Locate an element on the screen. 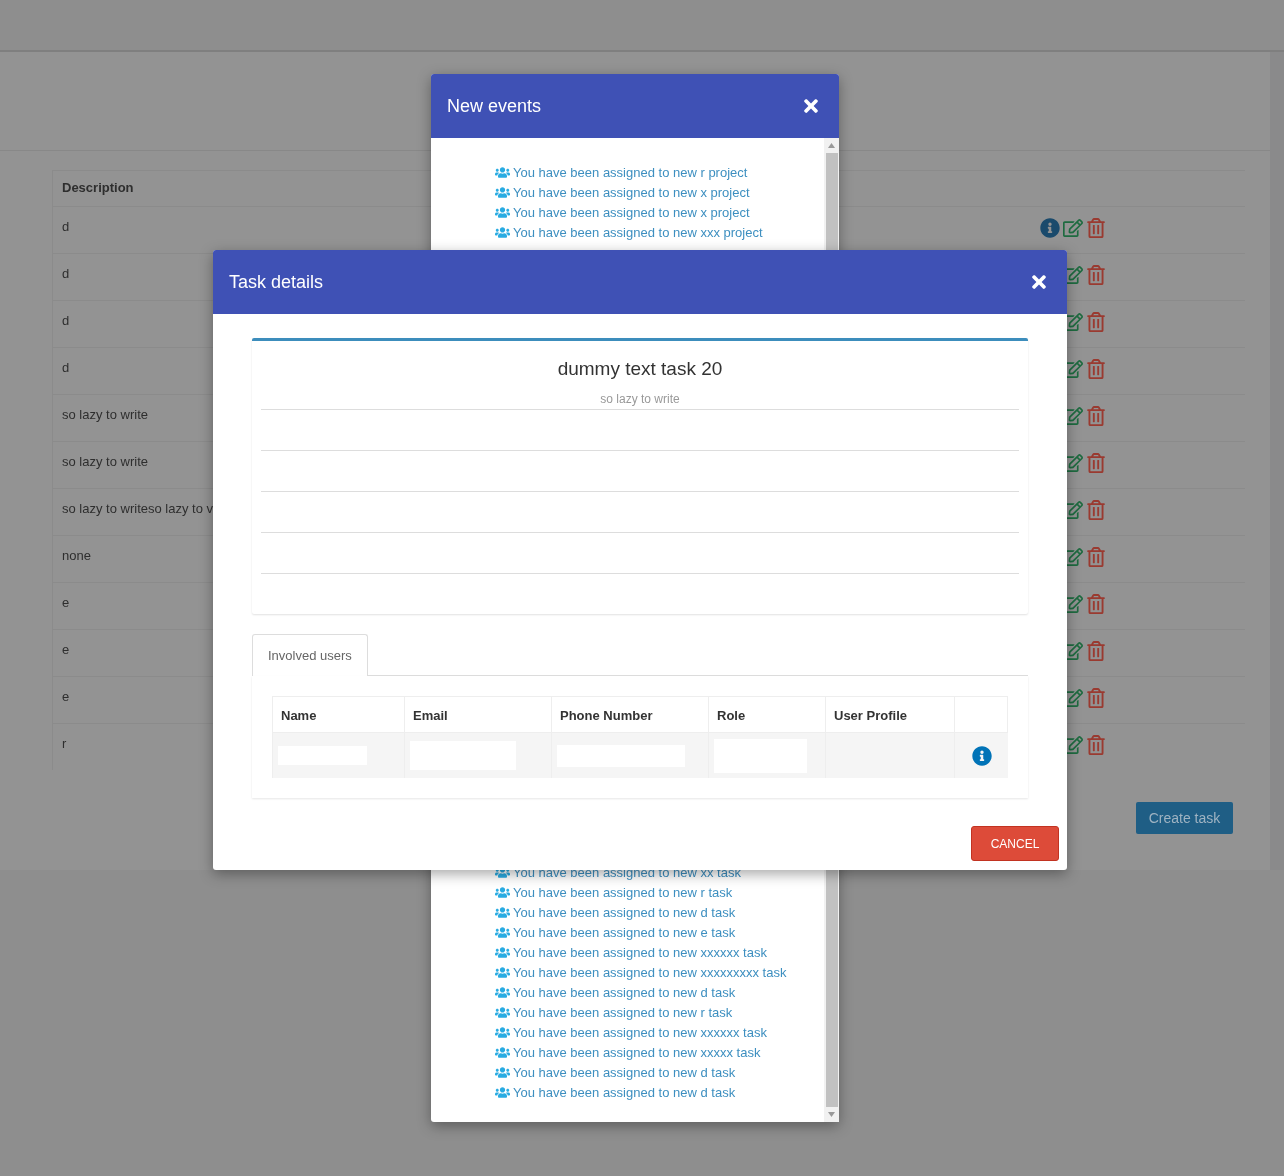  tab: Involved users is located at coordinates (310, 655).